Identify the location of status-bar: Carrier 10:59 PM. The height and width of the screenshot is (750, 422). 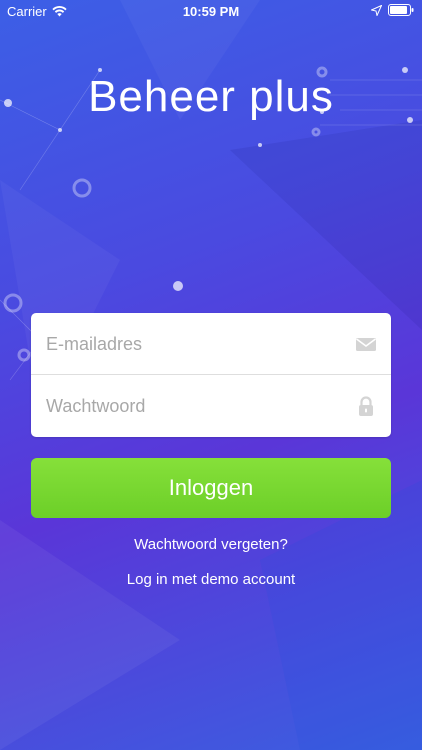
(211, 11).